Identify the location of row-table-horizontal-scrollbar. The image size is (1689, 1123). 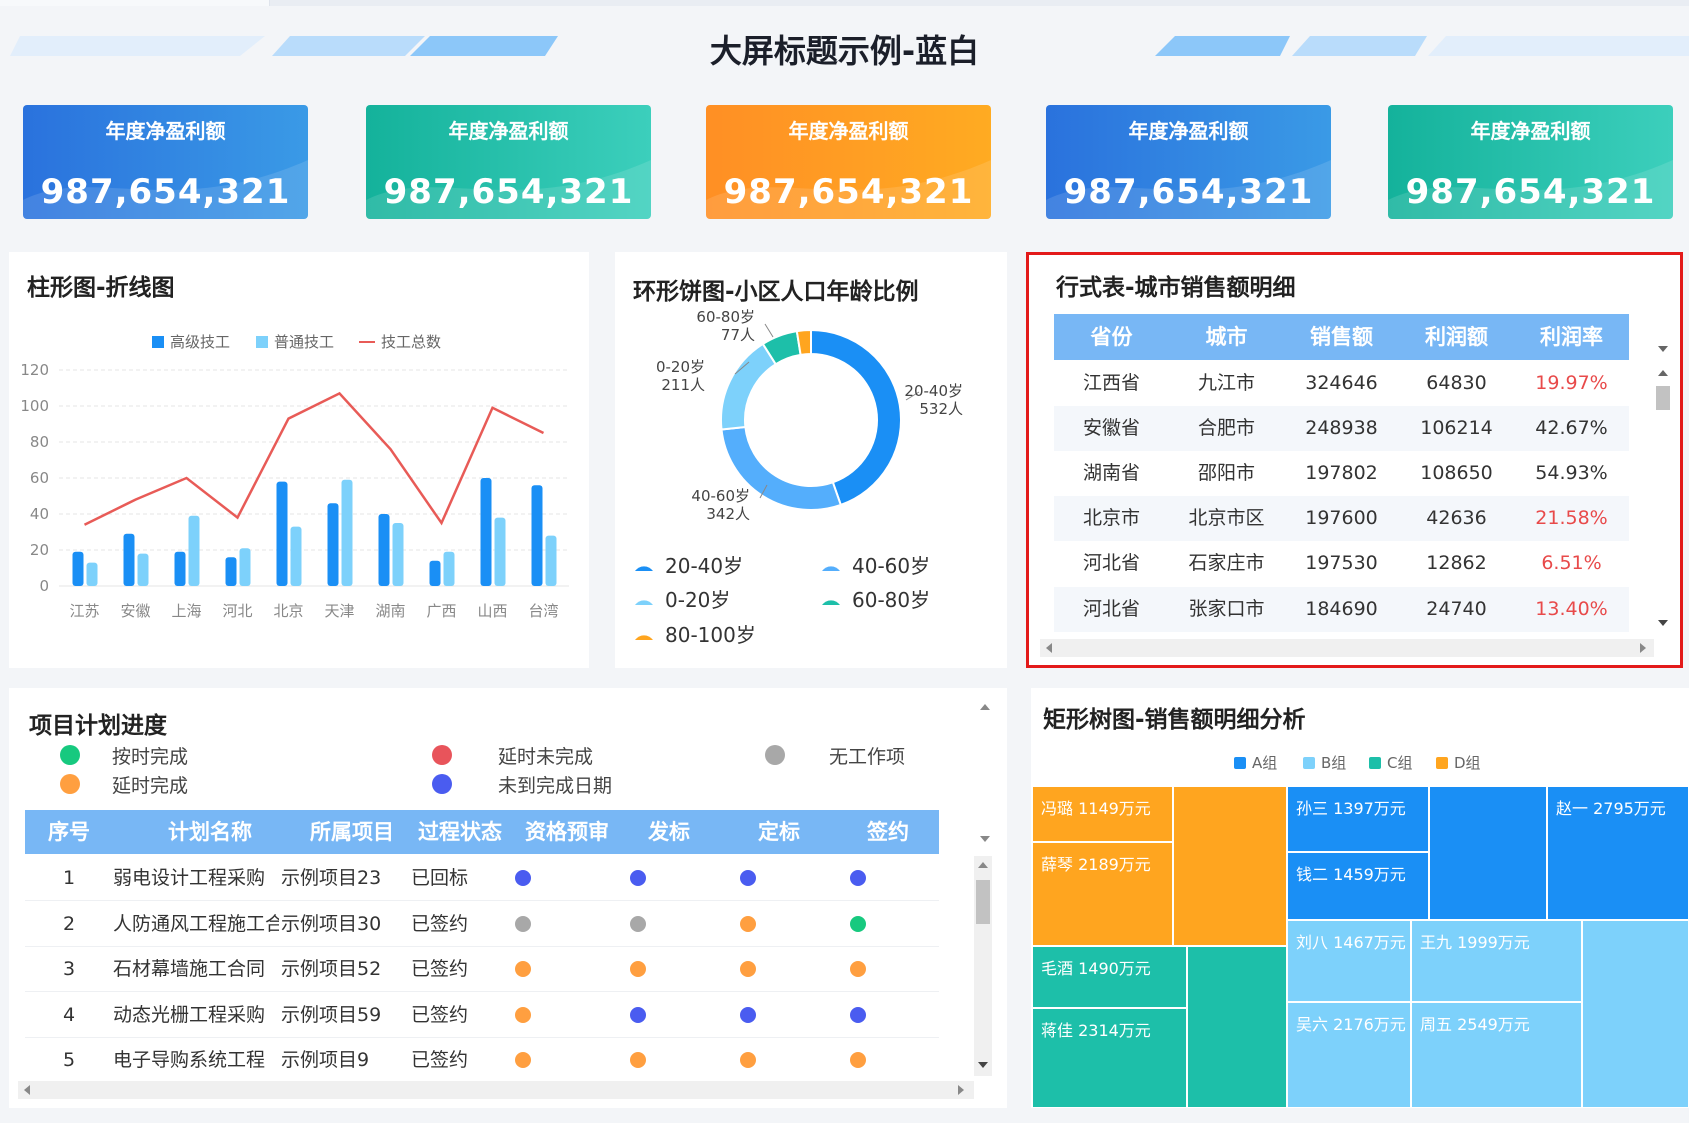
(1347, 648).